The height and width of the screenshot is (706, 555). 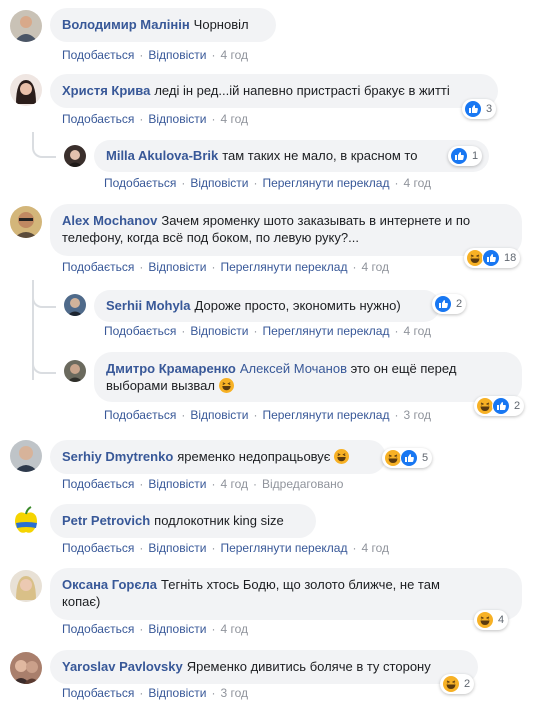 I want to click on comment-author: Yaroslav Pavlovsky, so click(x=122, y=666).